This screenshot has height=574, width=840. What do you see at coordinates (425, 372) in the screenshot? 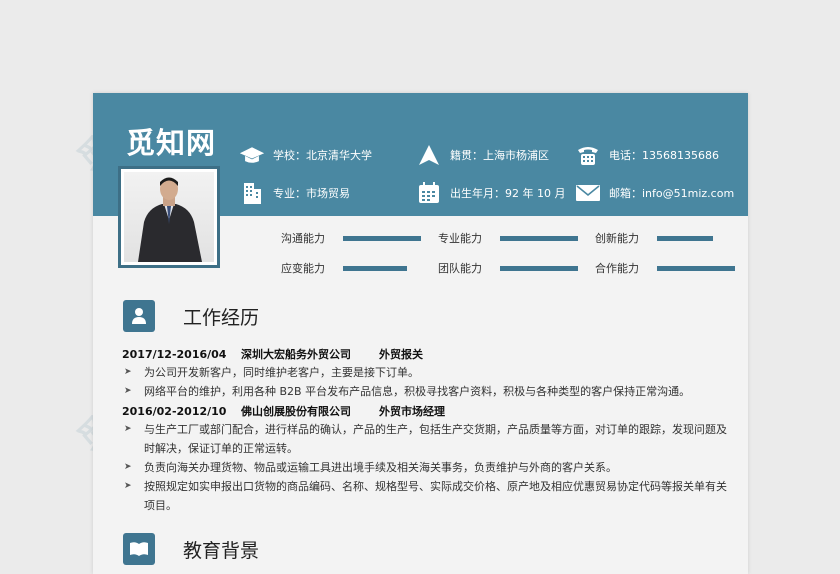
I see `job-bullet: ➤ 为公司开发新客户，同时维护老客户，主要是接下订单。` at bounding box center [425, 372].